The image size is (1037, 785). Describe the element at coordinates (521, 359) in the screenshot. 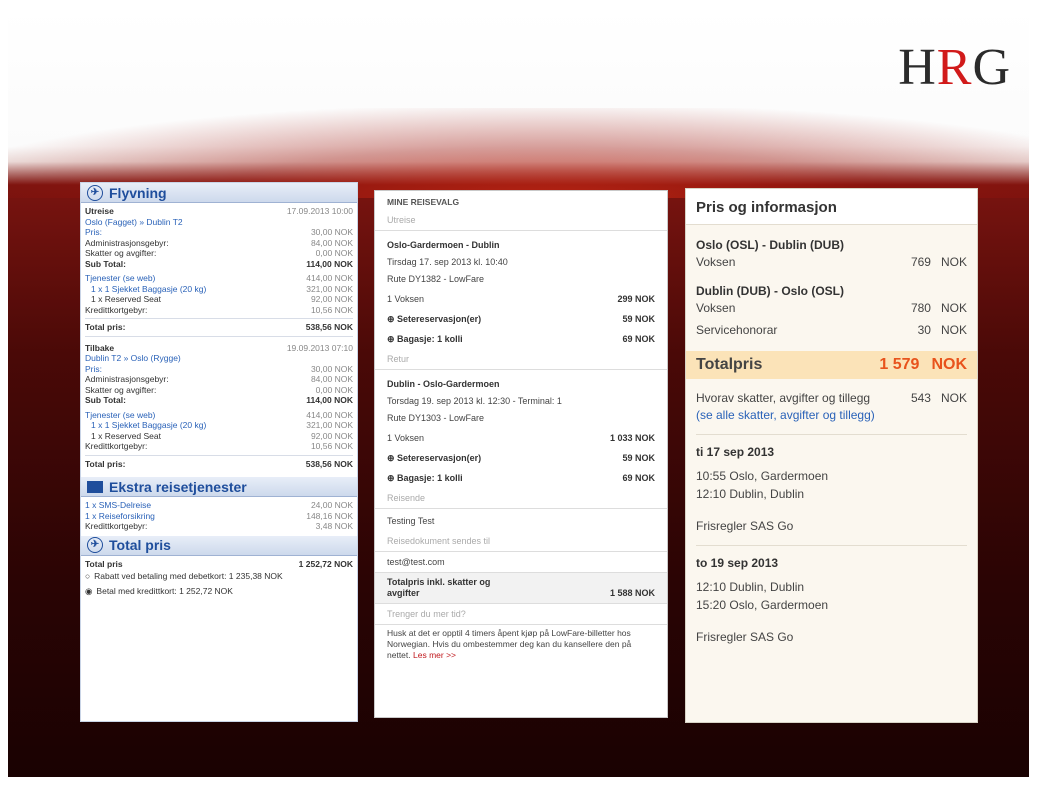

I see `return-subheader: Retur` at that location.